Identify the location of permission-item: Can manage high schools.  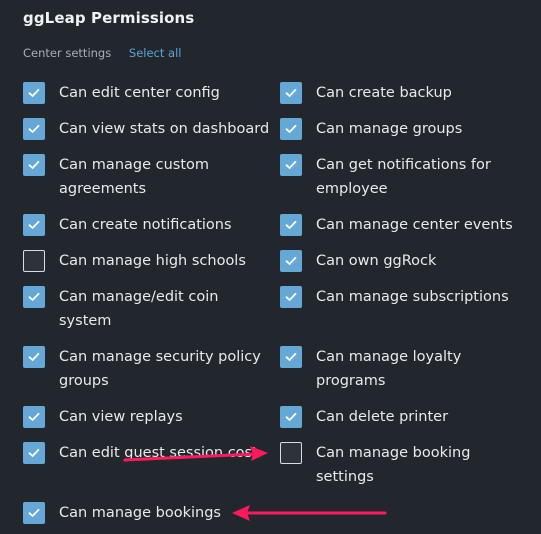
(148, 261).